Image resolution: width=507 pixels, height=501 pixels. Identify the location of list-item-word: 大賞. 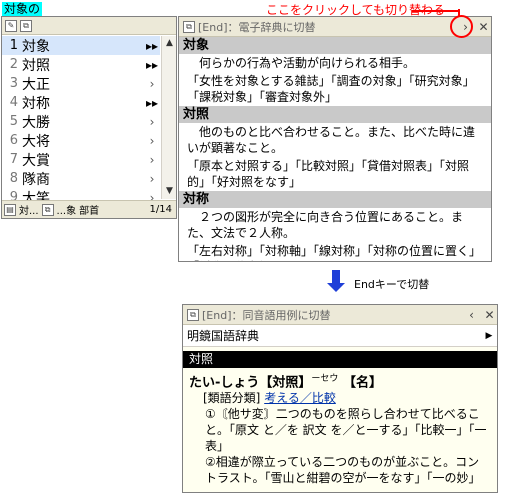
(36, 160).